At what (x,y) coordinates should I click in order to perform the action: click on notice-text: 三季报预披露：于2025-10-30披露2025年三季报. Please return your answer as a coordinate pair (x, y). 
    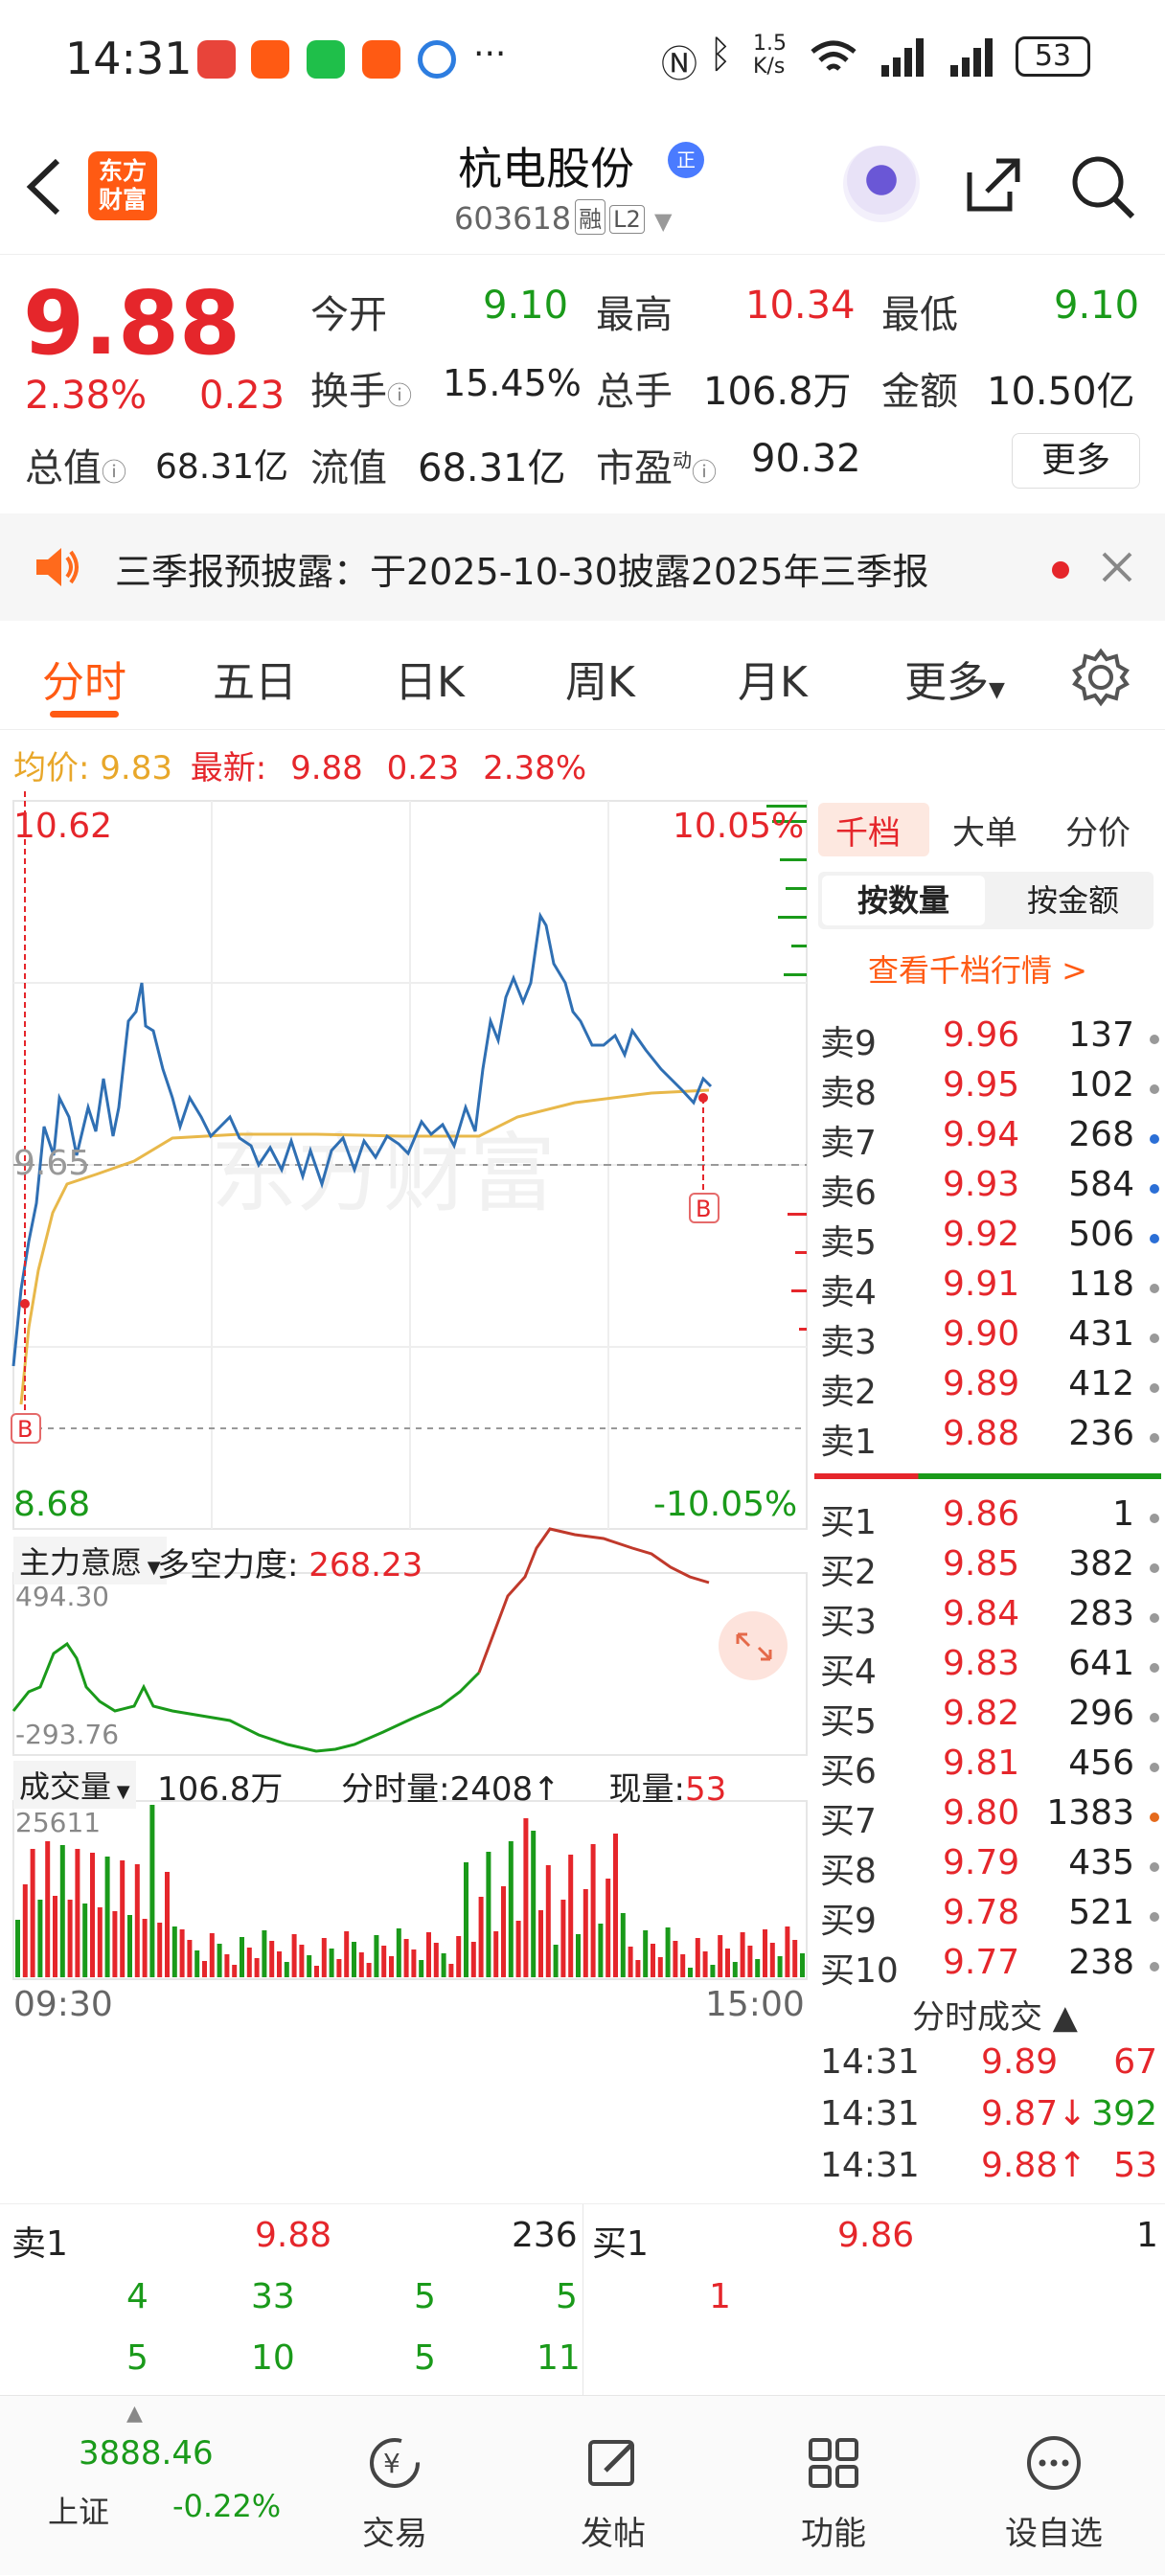
    Looking at the image, I should click on (522, 572).